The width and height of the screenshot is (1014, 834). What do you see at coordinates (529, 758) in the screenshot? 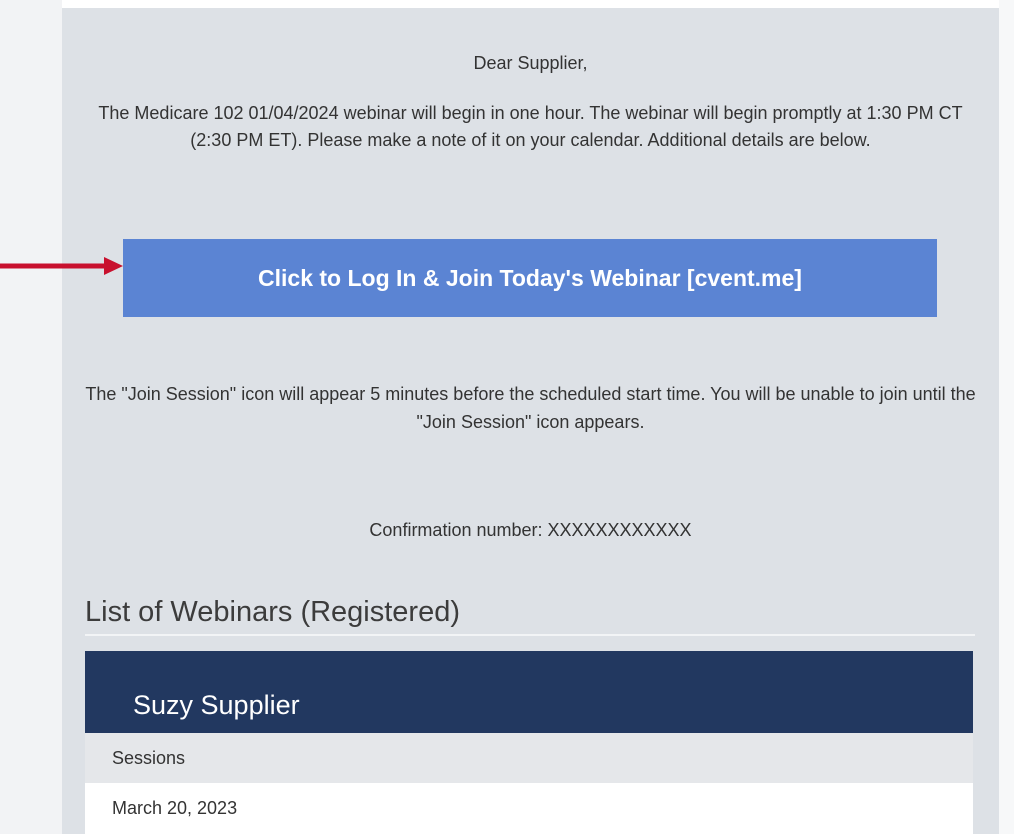
I see `sessions-header: Sessions` at bounding box center [529, 758].